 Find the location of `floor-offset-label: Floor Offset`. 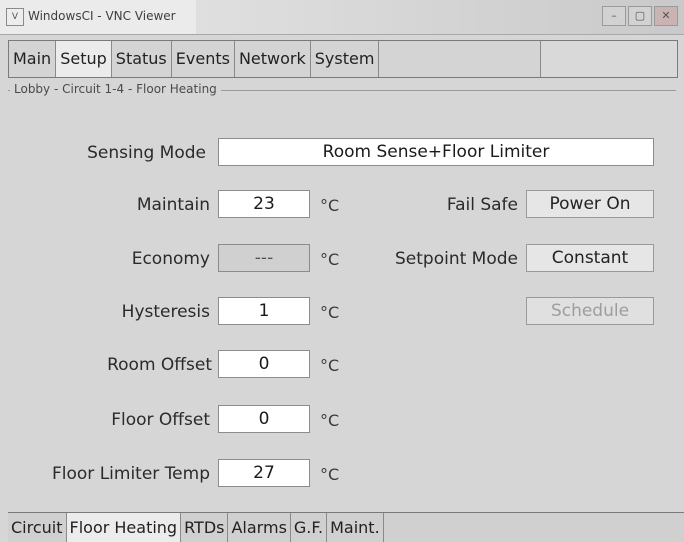

floor-offset-label: Floor Offset is located at coordinates (160, 420).